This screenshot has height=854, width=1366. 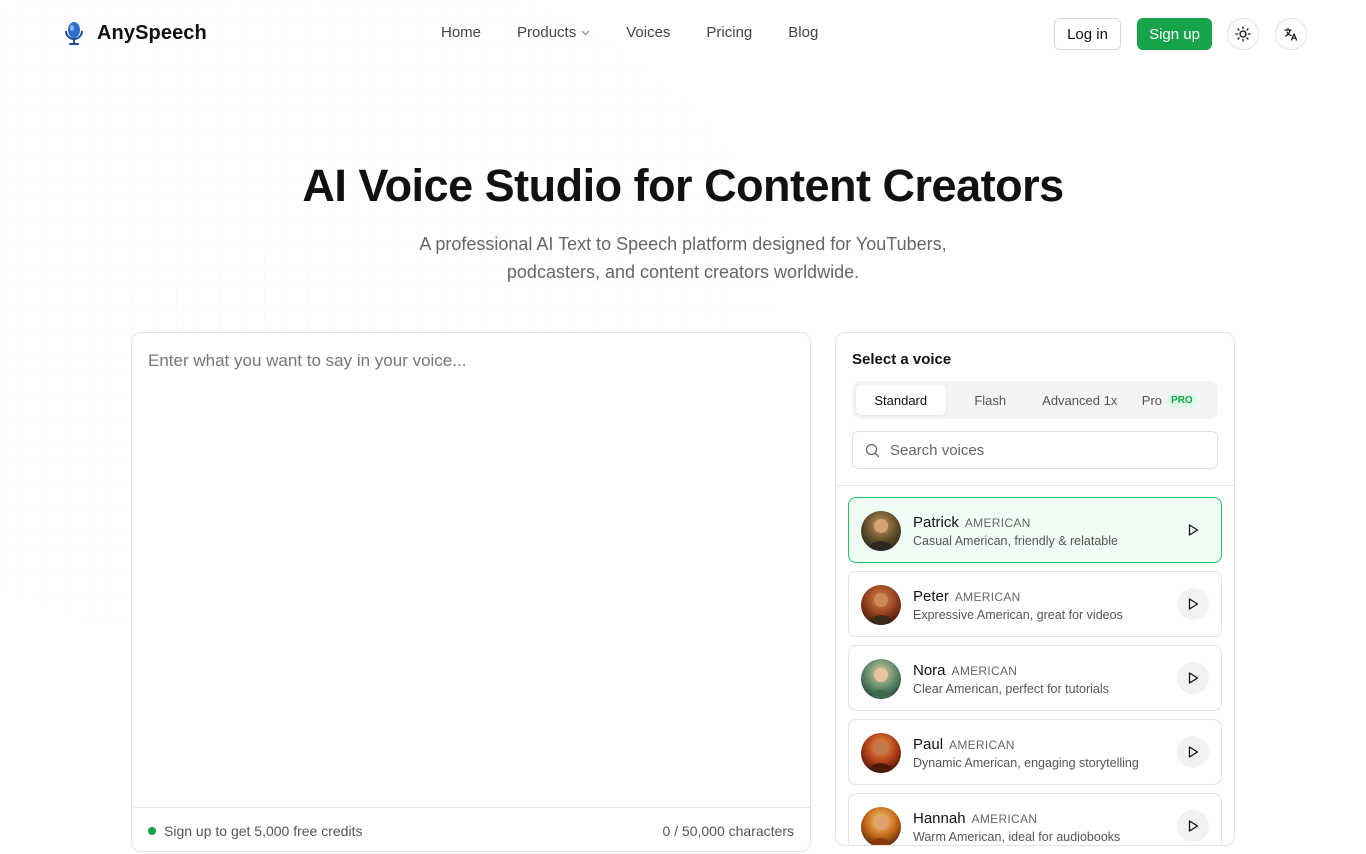 I want to click on microphone-logo-icon, so click(x=74, y=33).